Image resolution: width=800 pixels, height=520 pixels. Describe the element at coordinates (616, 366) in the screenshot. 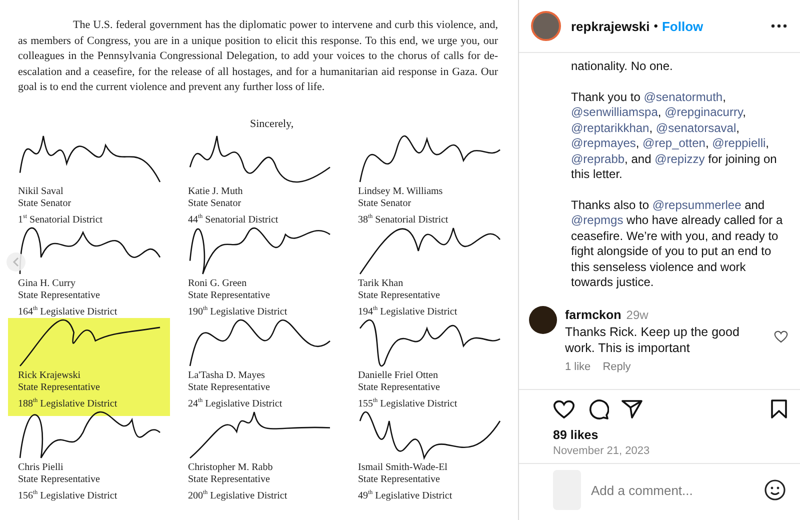

I see `reply-link: Reply` at that location.